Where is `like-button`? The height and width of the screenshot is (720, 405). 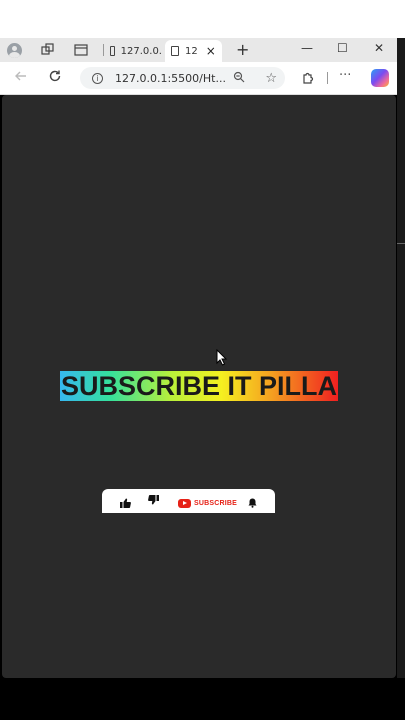
like-button is located at coordinates (125, 503).